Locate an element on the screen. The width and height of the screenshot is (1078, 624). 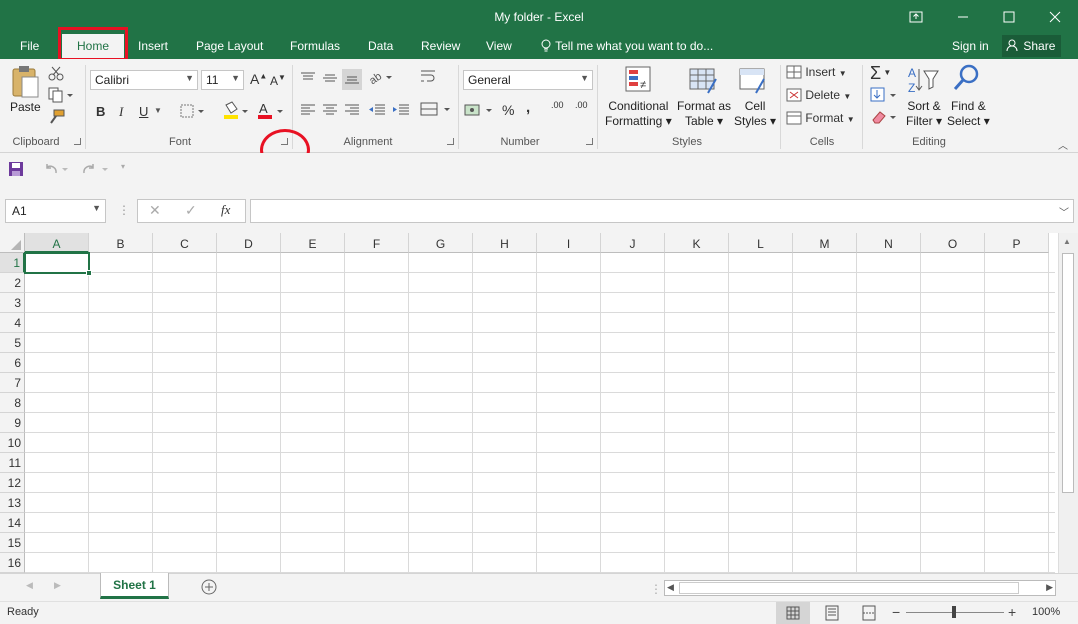
prev-sheet-button: ◀ is located at coordinates (29, 585).